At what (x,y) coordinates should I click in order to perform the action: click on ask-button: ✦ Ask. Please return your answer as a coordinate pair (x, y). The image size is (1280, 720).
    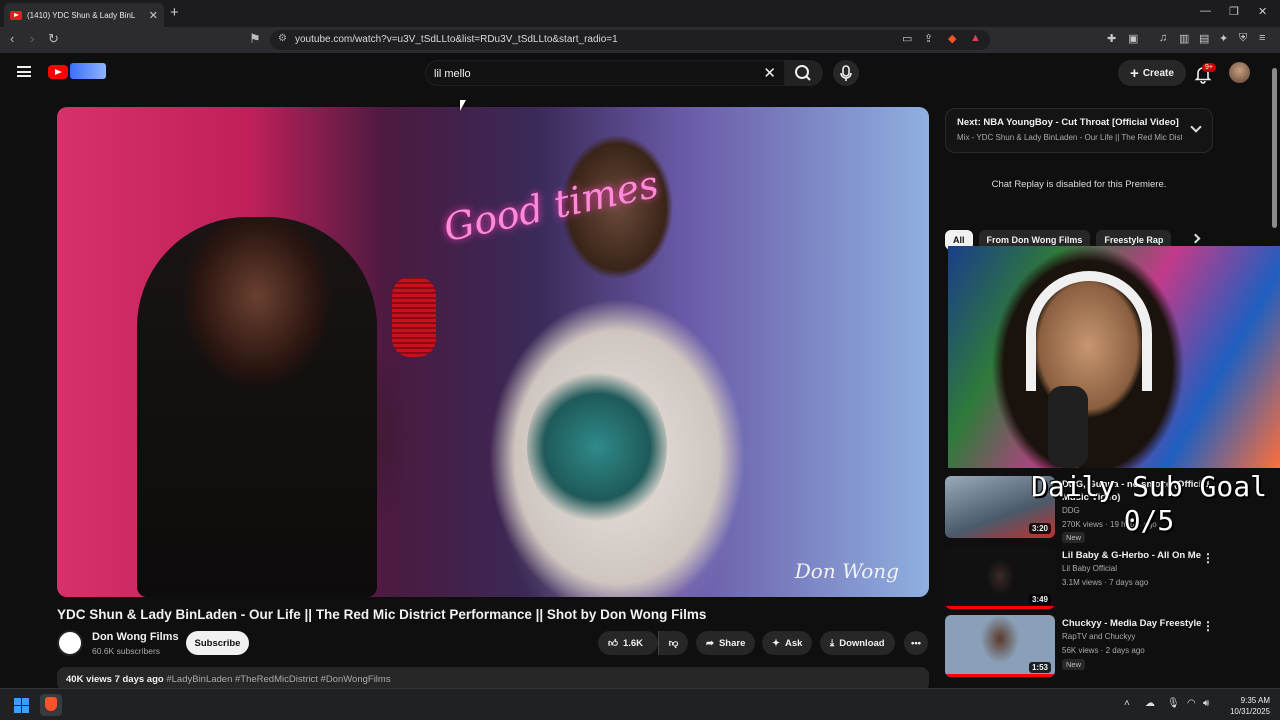
    Looking at the image, I should click on (787, 643).